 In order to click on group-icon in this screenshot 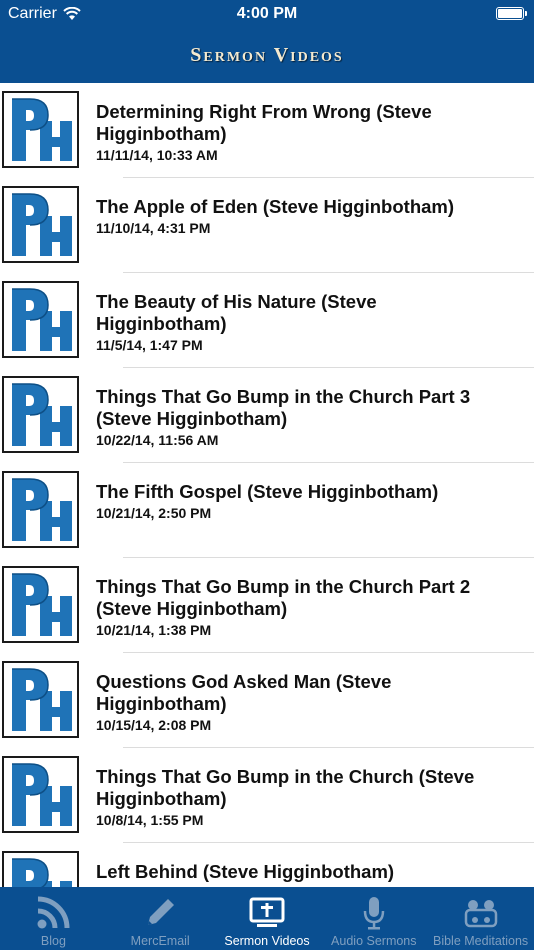, I will do `click(481, 913)`.